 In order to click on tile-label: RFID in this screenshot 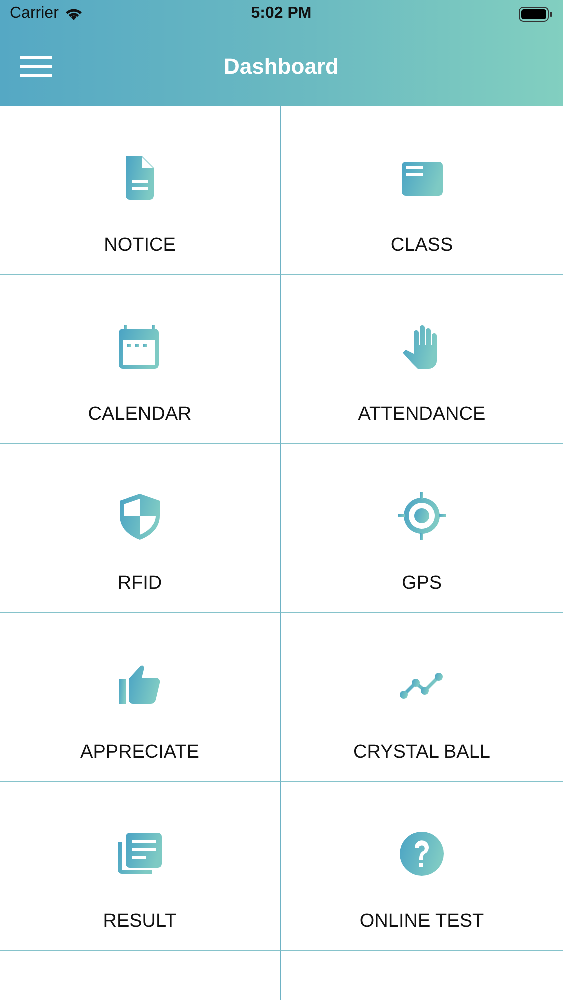, I will do `click(140, 584)`.